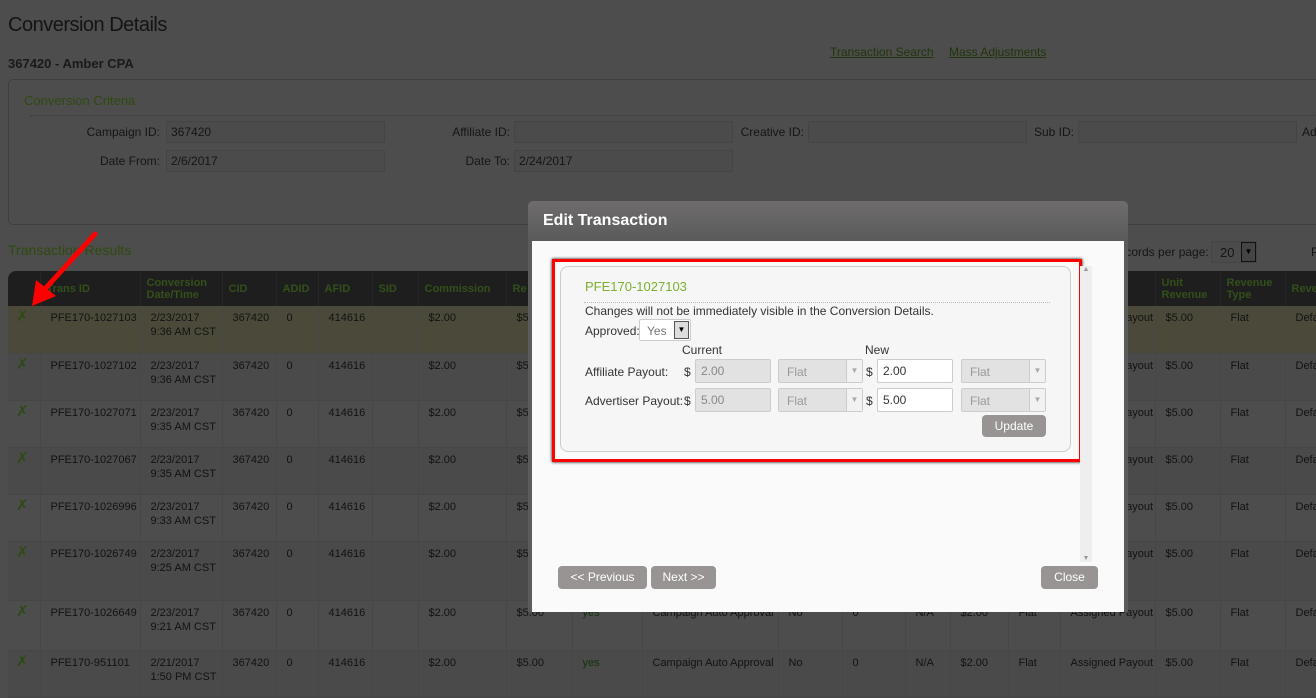  What do you see at coordinates (623, 161) in the screenshot?
I see `date-to-input: 2/24/2017` at bounding box center [623, 161].